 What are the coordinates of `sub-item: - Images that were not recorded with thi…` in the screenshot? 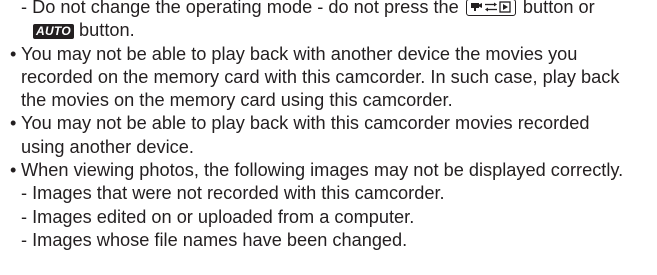 It's located at (328, 193).